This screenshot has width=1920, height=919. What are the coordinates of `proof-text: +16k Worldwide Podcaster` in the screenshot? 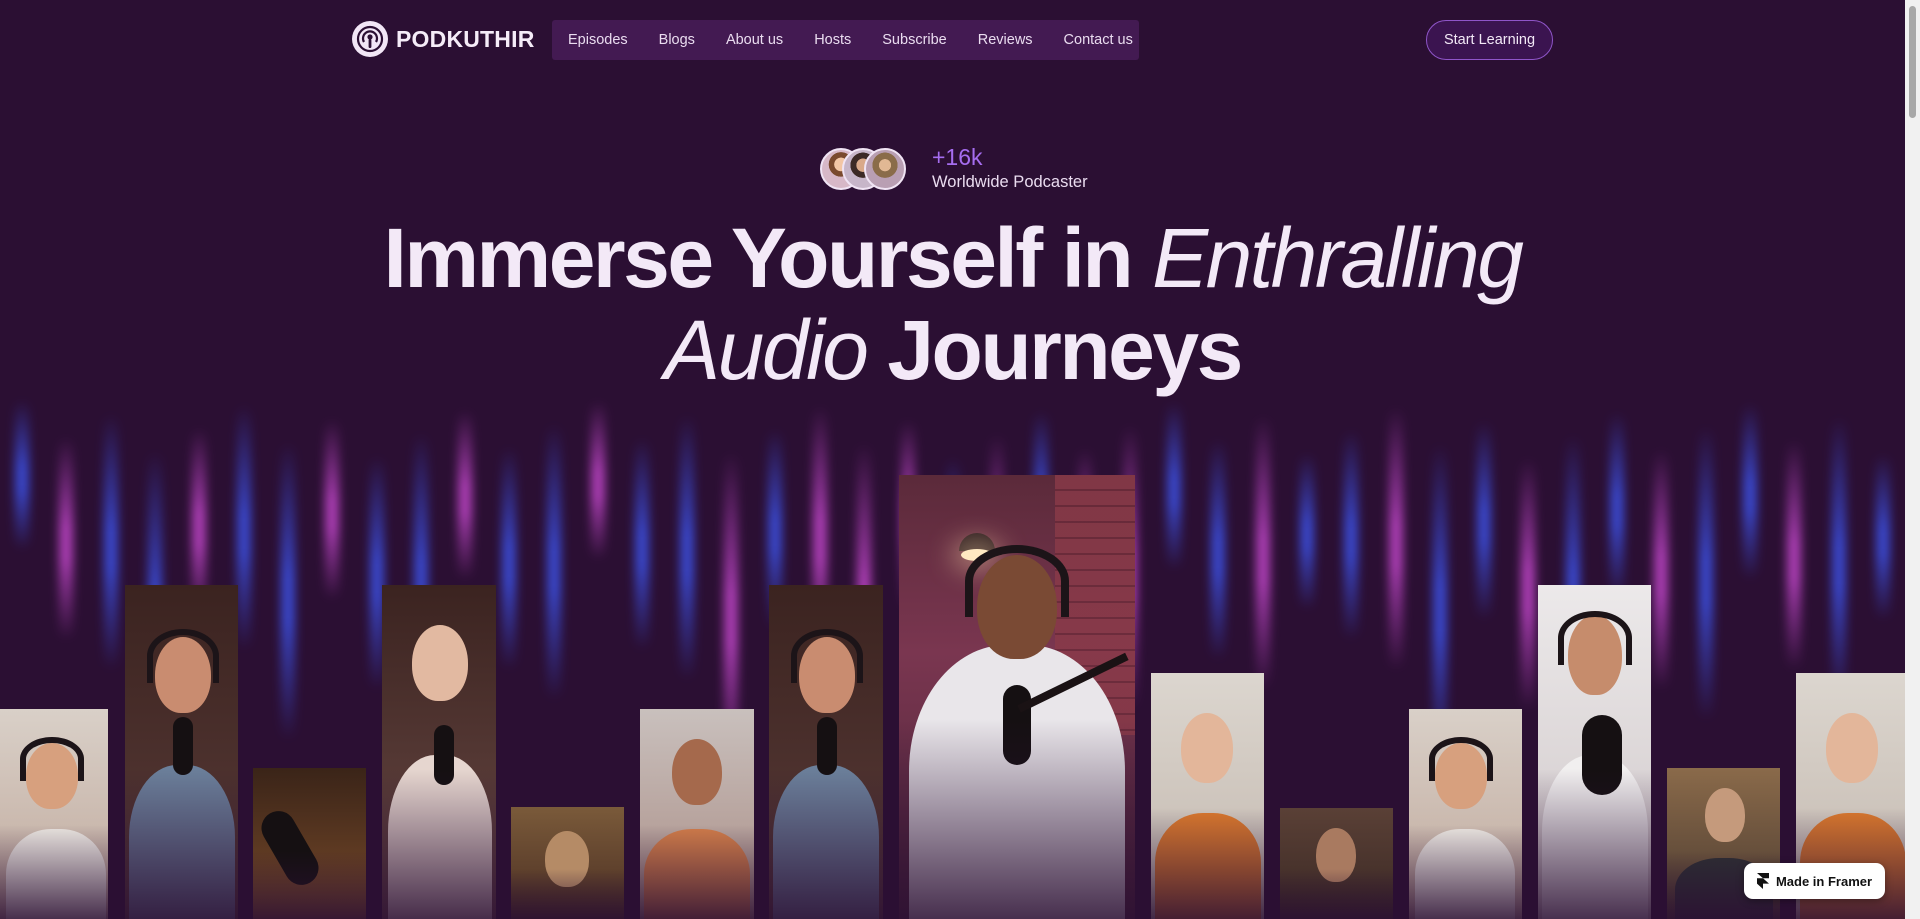 It's located at (1010, 168).